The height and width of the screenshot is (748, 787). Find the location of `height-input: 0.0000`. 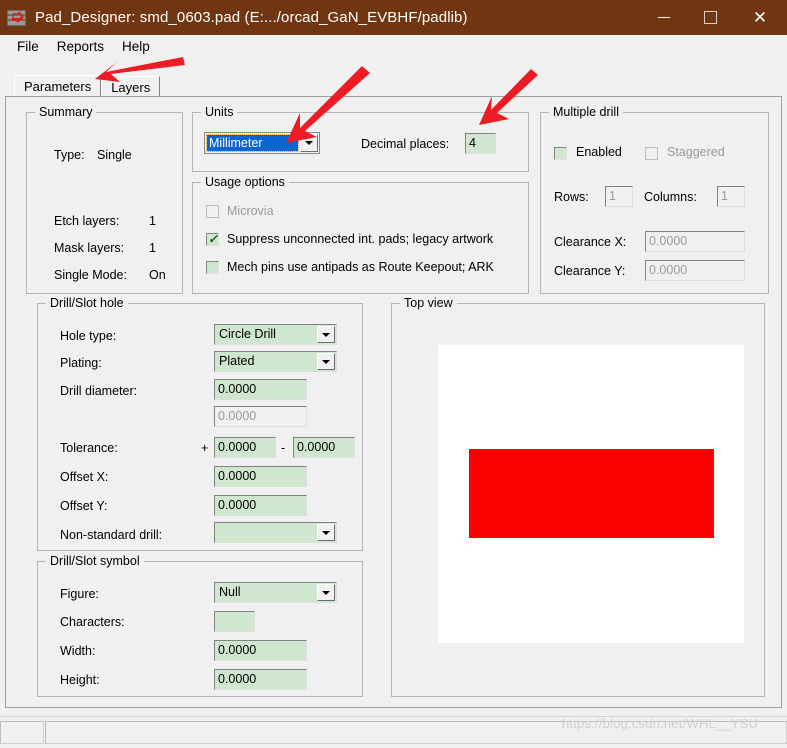

height-input: 0.0000 is located at coordinates (260, 679).